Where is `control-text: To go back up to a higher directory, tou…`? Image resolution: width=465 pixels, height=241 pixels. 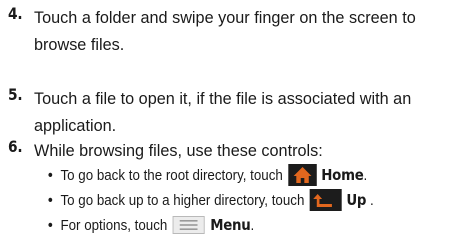
control-text: To go back up to a higher directory, tou… is located at coordinates (182, 200).